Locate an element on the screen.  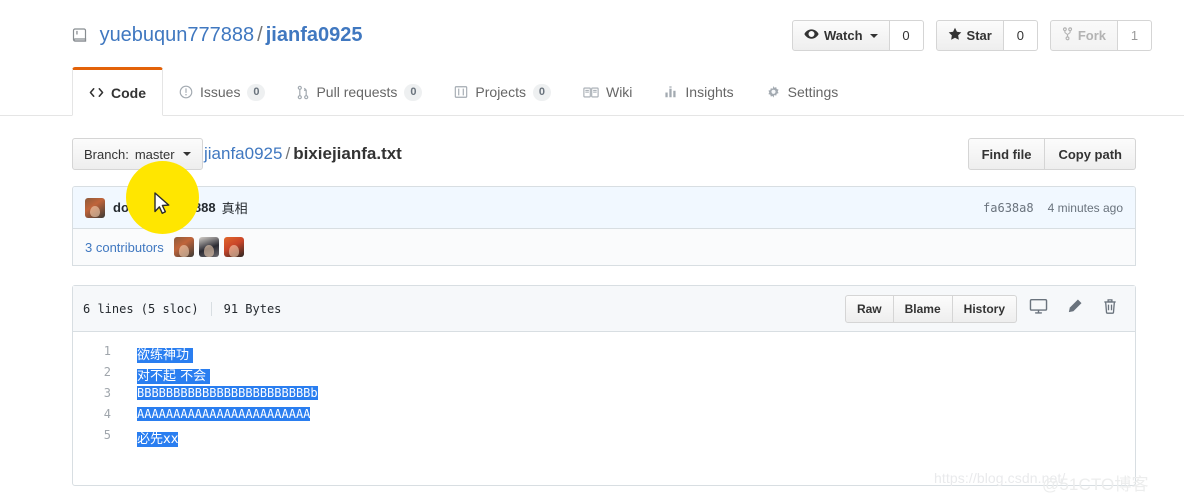
breadcrumb: jianfa0925/bixiejianfa.txt is located at coordinates (303, 154).